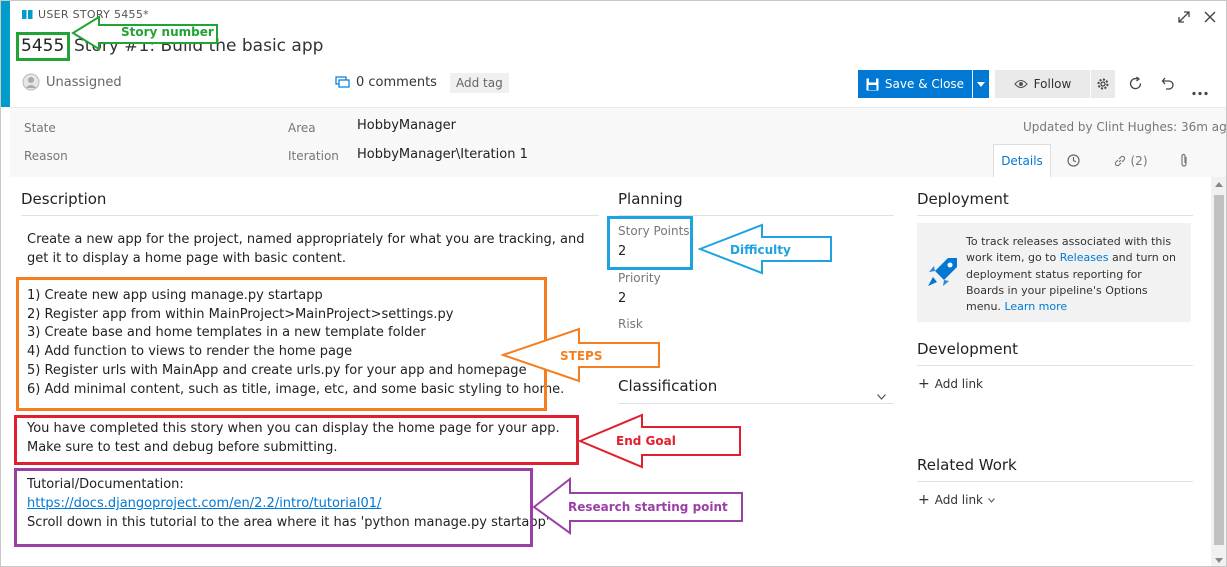 The image size is (1227, 567). I want to click on difficulty-annotation-label: Difficulty, so click(760, 250).